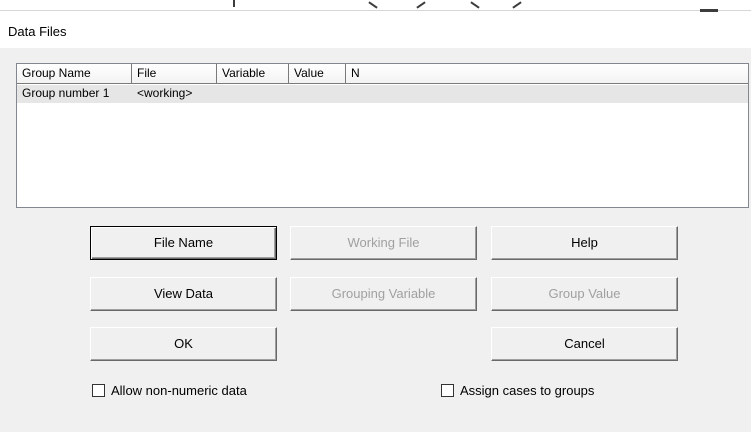 Image resolution: width=751 pixels, height=432 pixels. I want to click on table-row: Group number 1 <working>, so click(382, 94).